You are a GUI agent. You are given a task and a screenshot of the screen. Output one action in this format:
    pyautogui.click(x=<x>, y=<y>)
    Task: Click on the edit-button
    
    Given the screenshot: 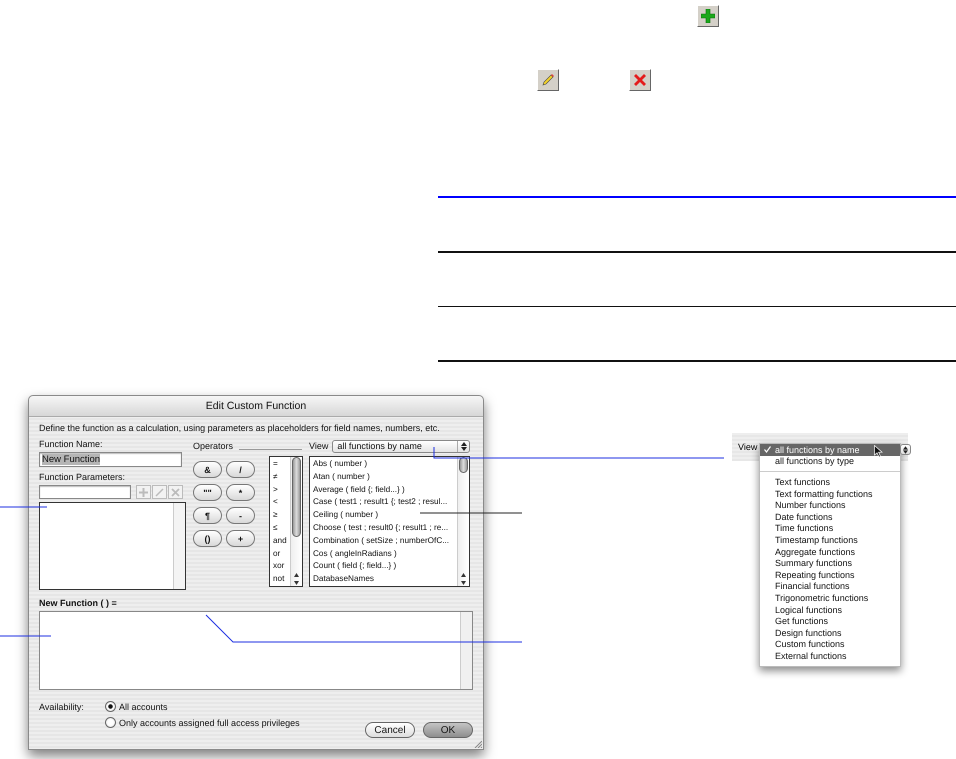 What is the action you would take?
    pyautogui.click(x=548, y=80)
    